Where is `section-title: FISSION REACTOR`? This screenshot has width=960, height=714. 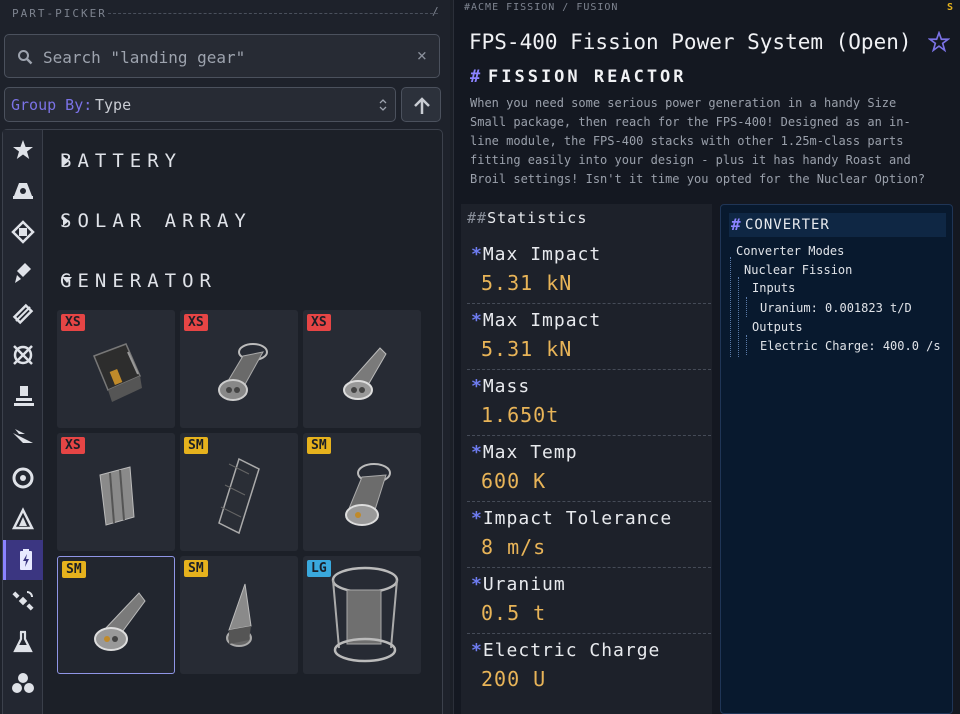 section-title: FISSION REACTOR is located at coordinates (587, 77).